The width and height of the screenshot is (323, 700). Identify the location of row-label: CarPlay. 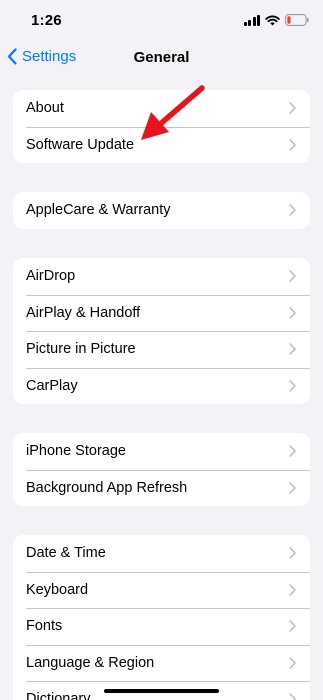
(52, 385).